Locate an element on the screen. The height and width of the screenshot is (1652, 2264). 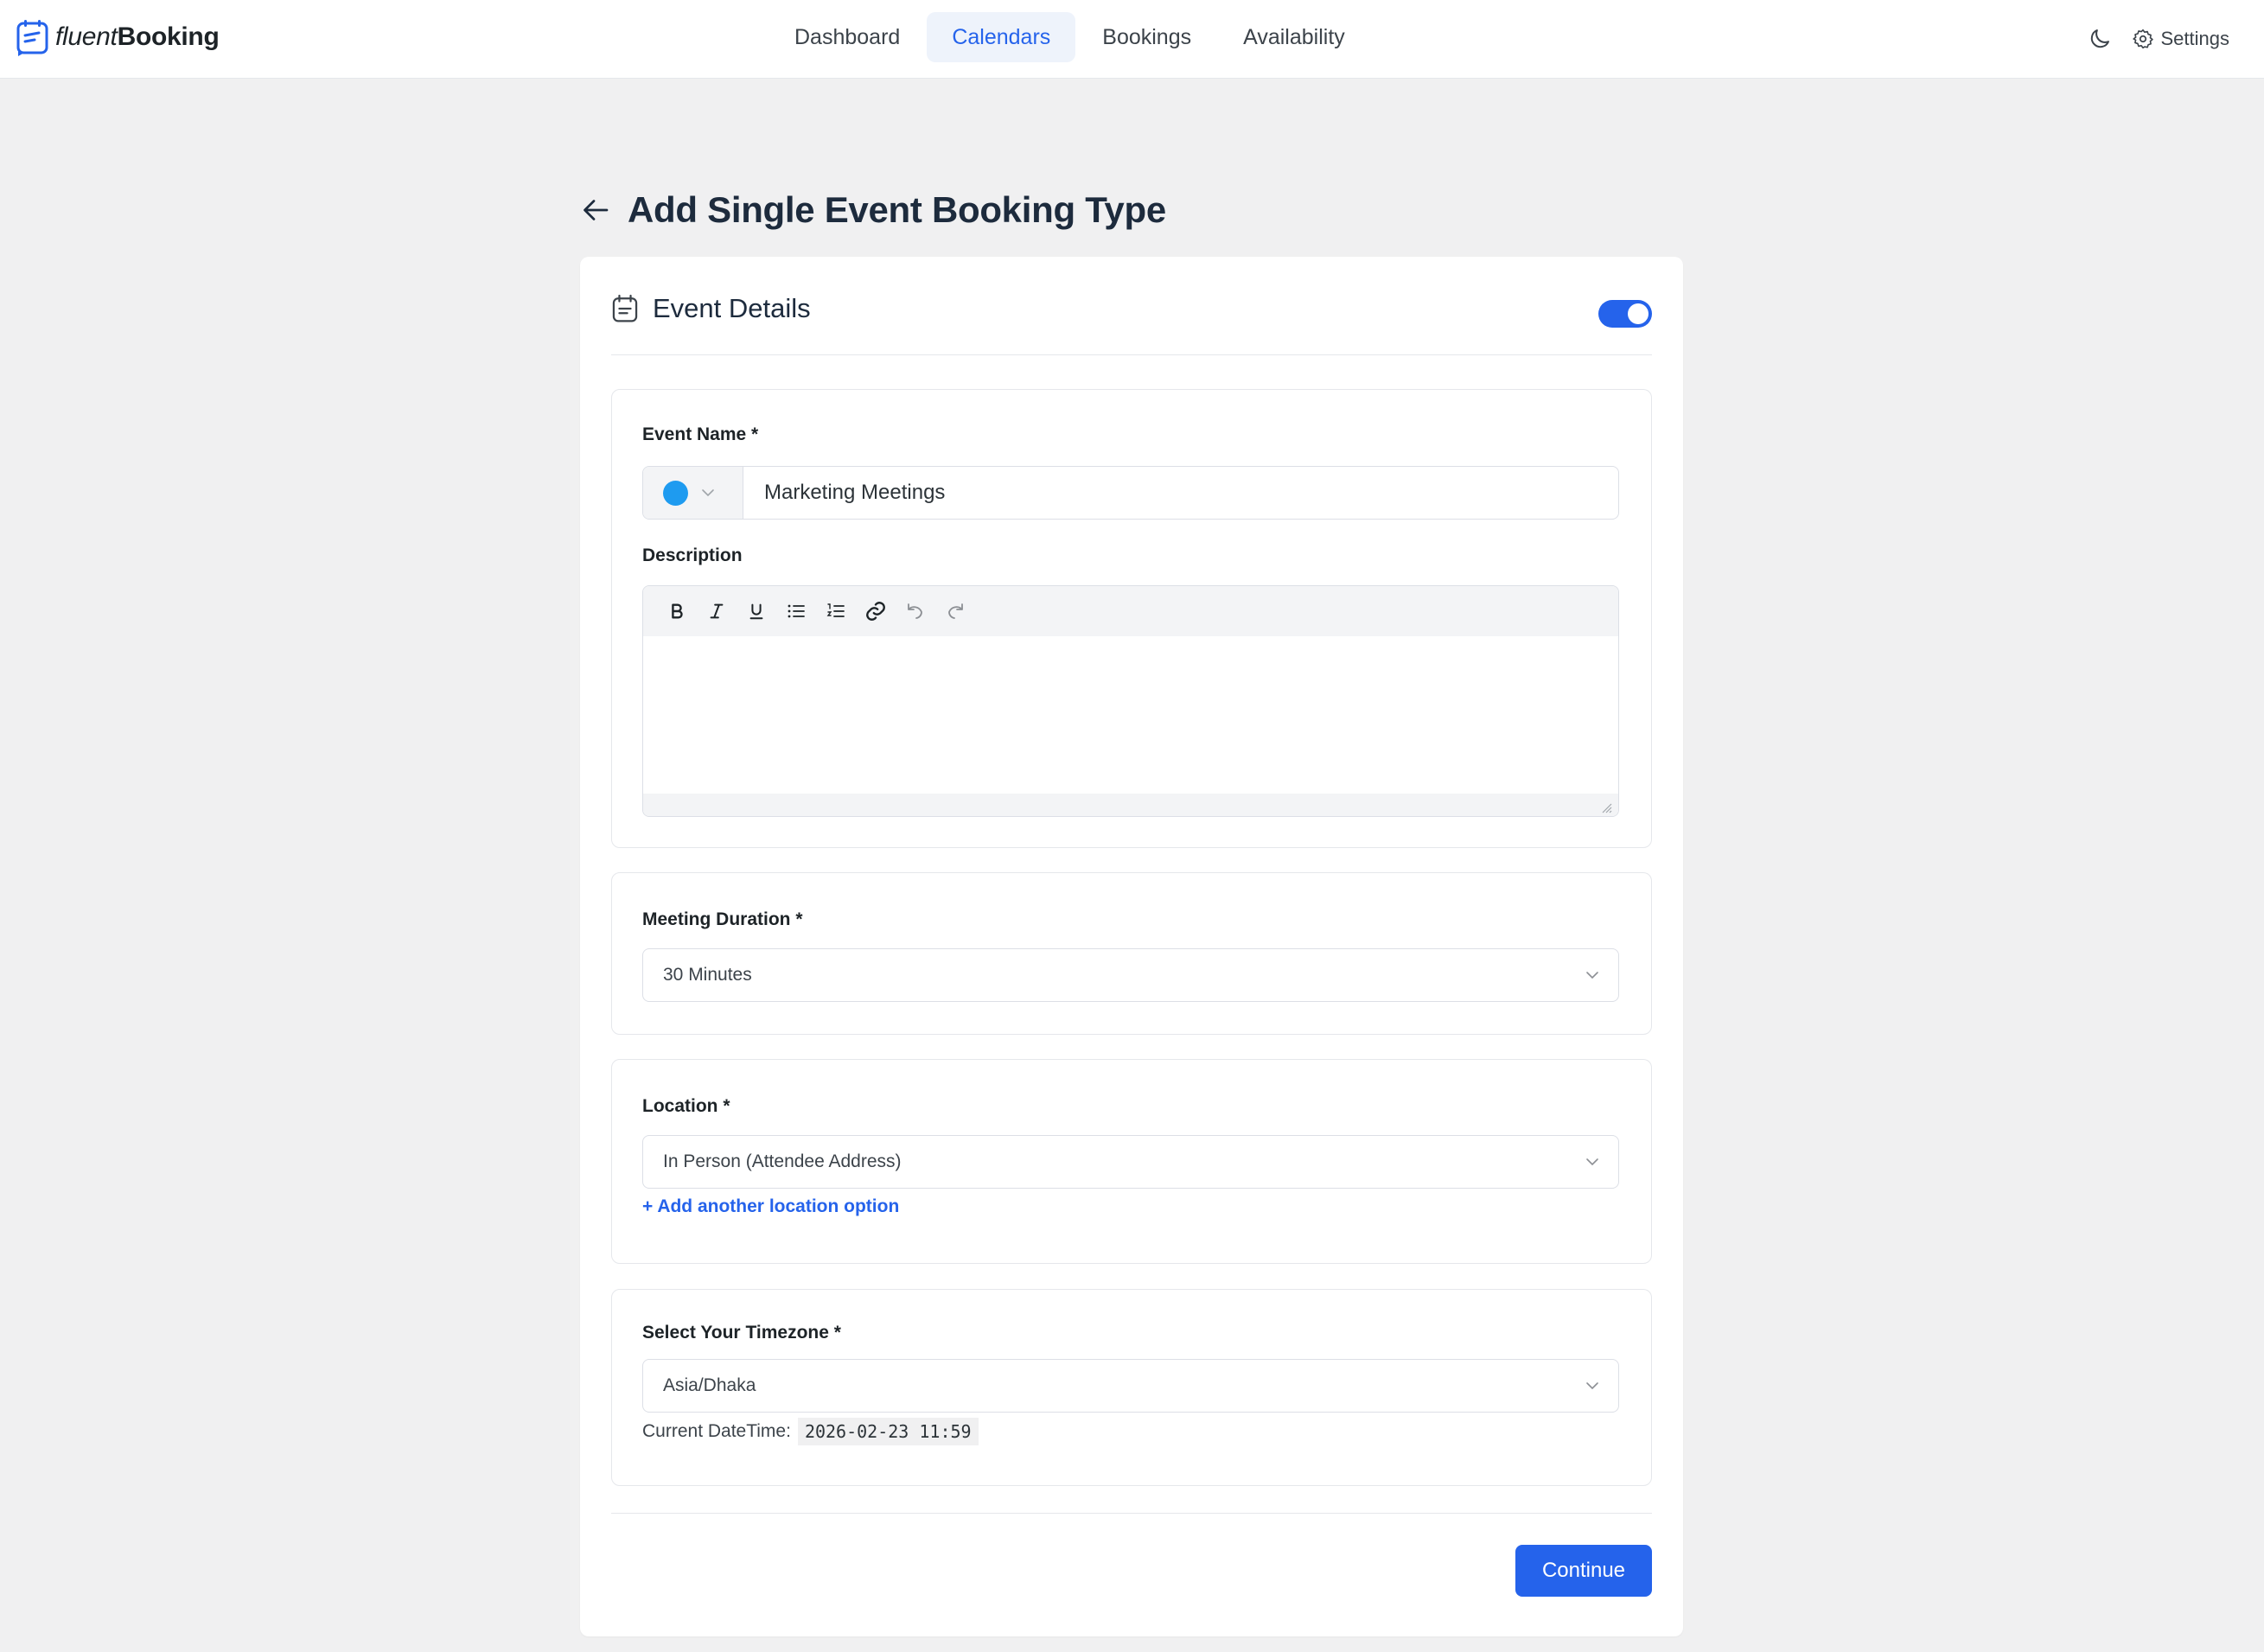
current-datetime-value: 2026-02-23 11:59 is located at coordinates (888, 1431).